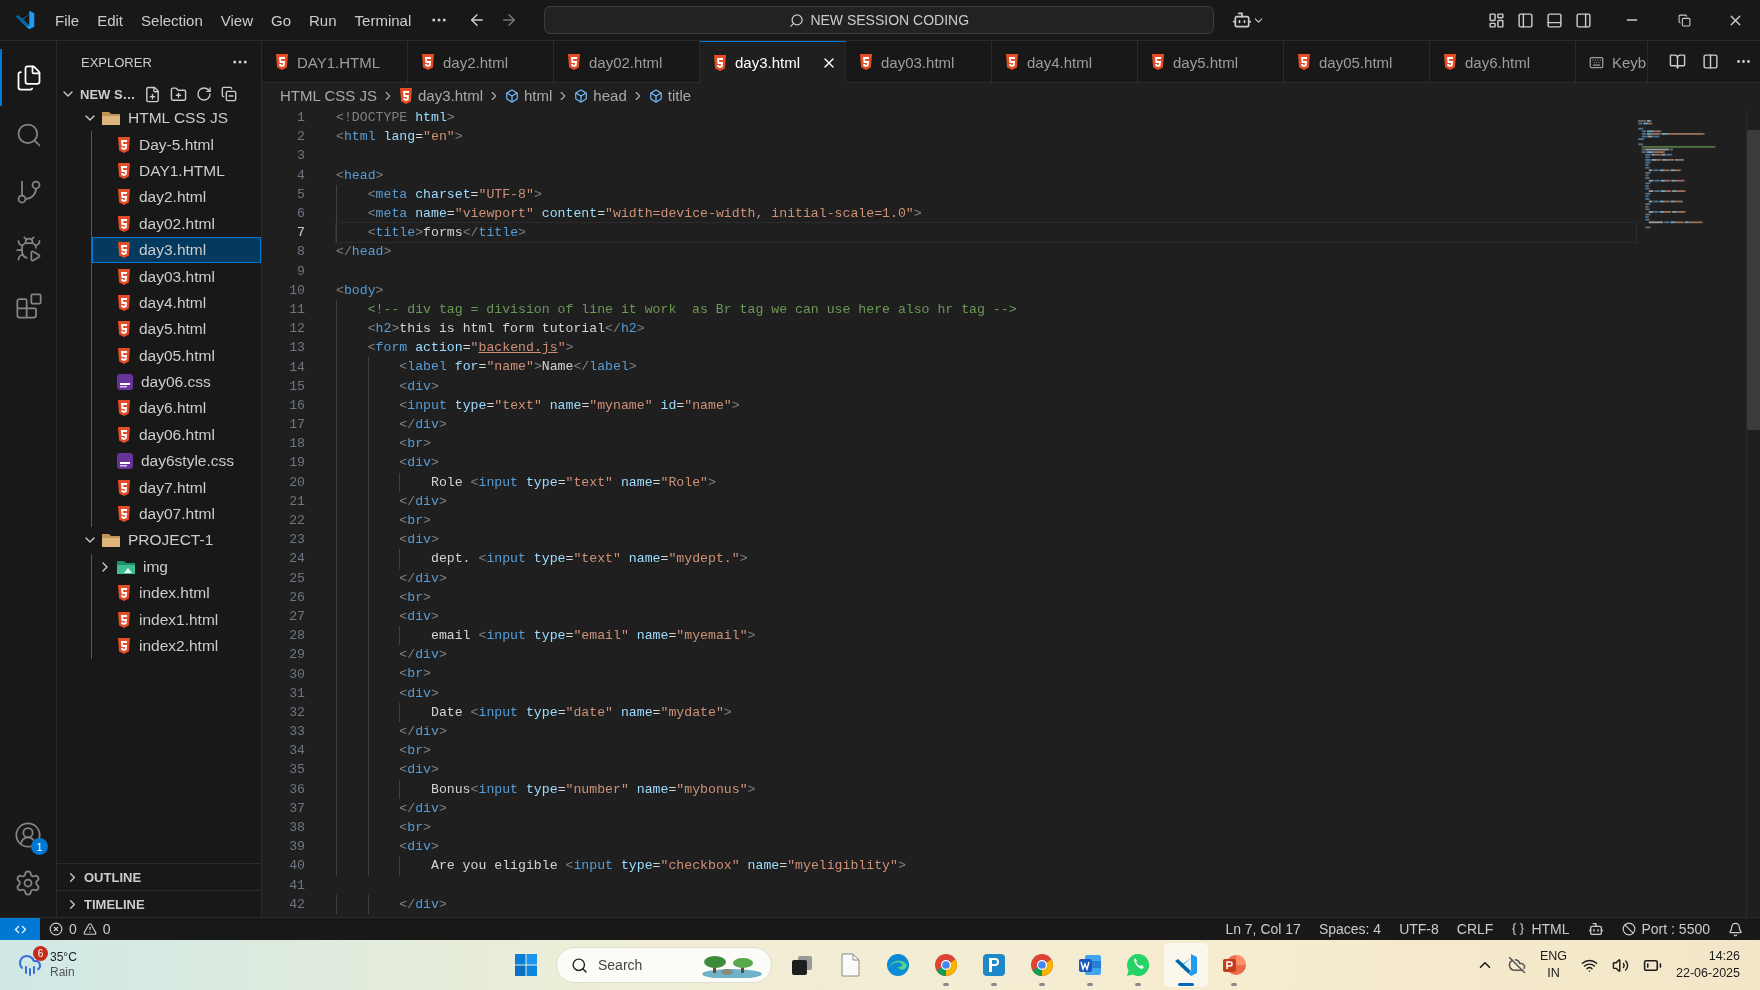 This screenshot has width=1760, height=990. What do you see at coordinates (159, 876) in the screenshot?
I see `panel-header: OUTLINE` at bounding box center [159, 876].